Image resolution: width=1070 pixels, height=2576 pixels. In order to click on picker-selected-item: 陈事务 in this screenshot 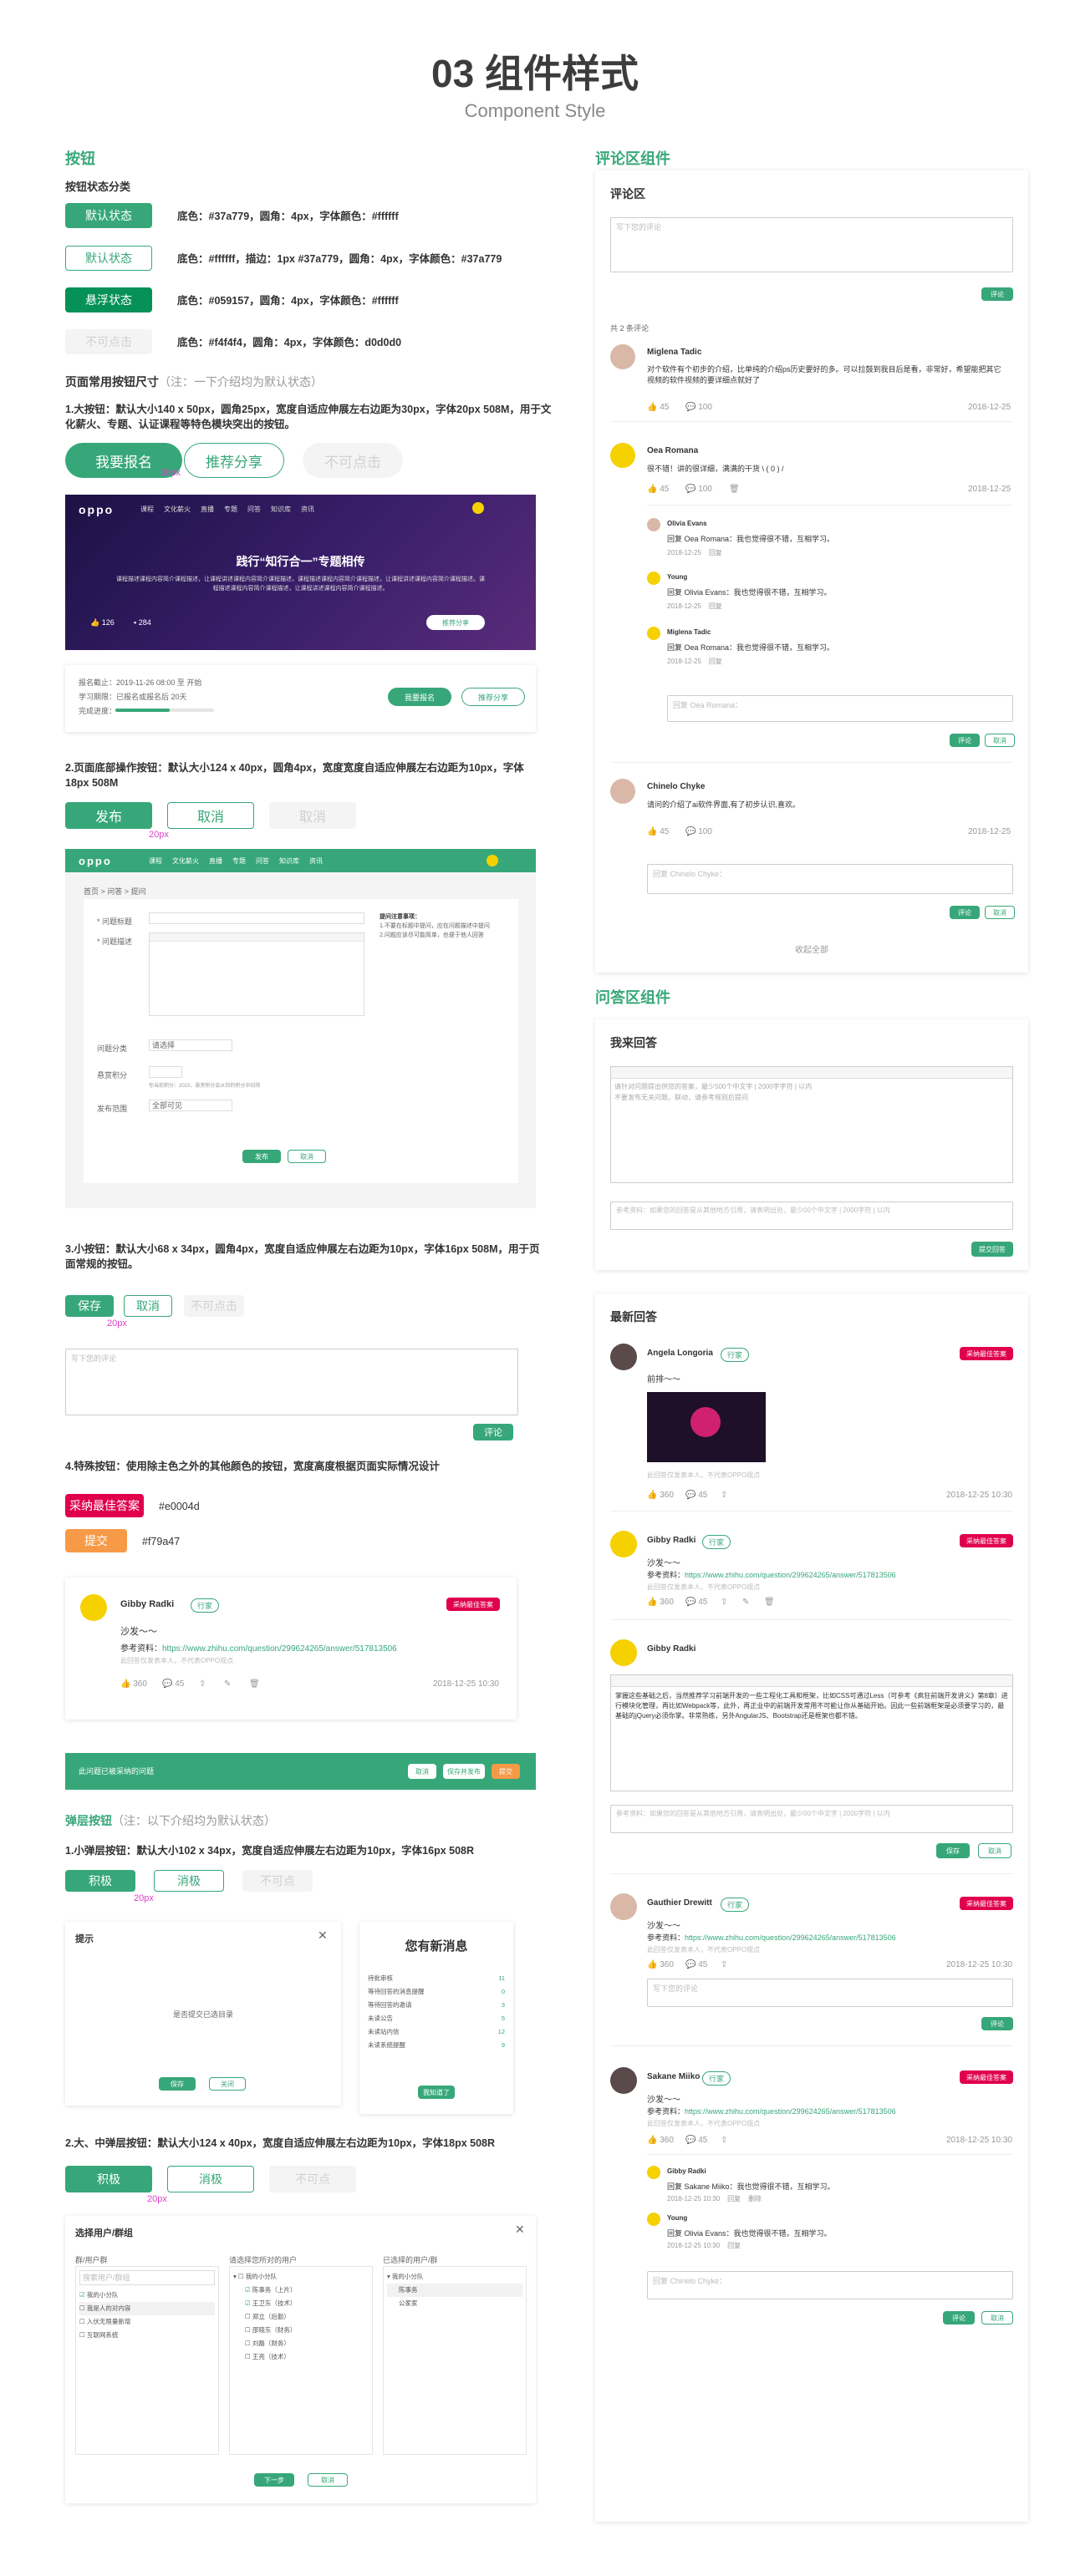, I will do `click(454, 2290)`.